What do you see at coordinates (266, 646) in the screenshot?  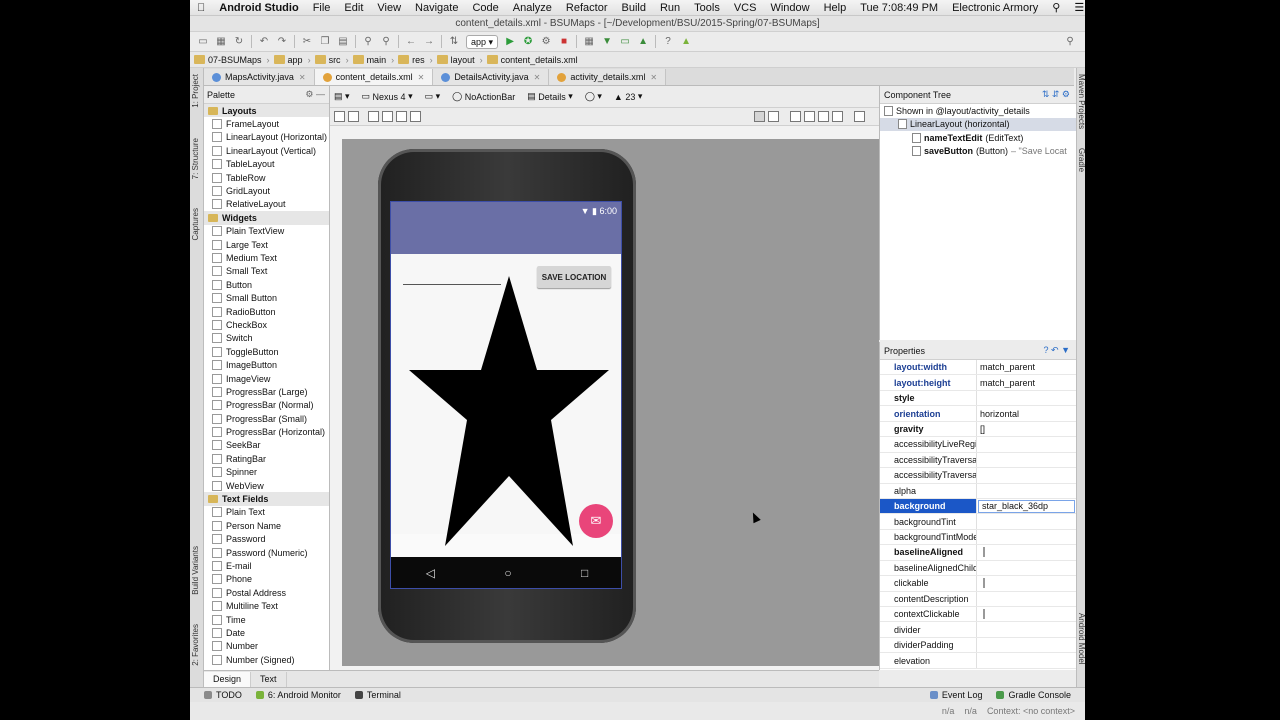 I see `palette-item: Number` at bounding box center [266, 646].